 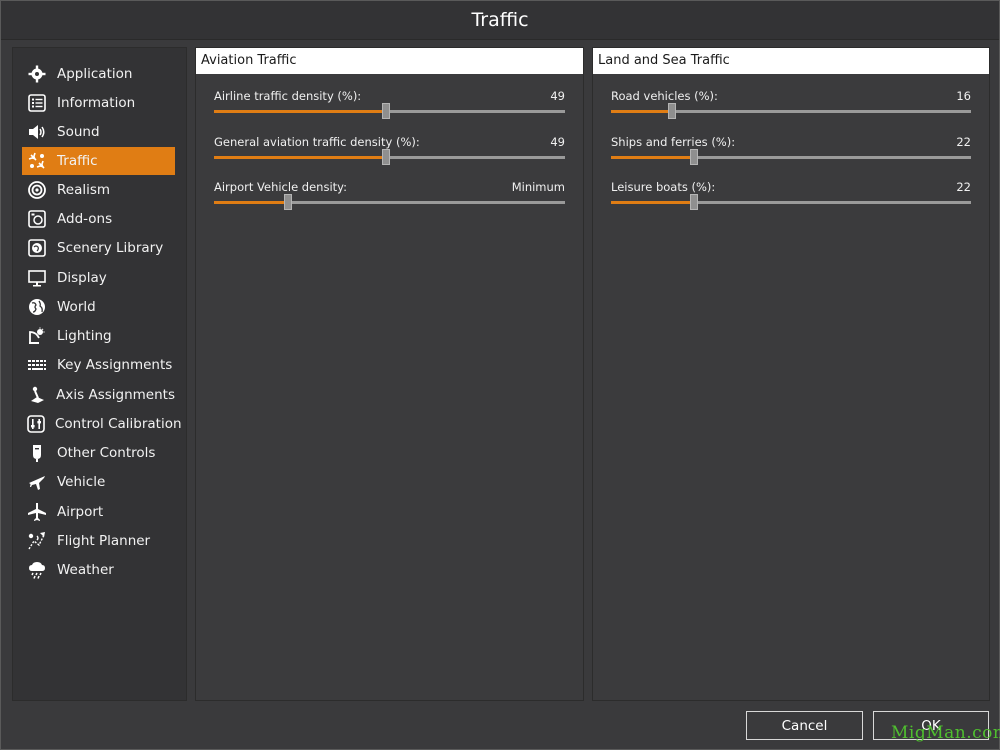 I want to click on leisure-boats-setting: Leisure boats (%): 22, so click(x=791, y=200).